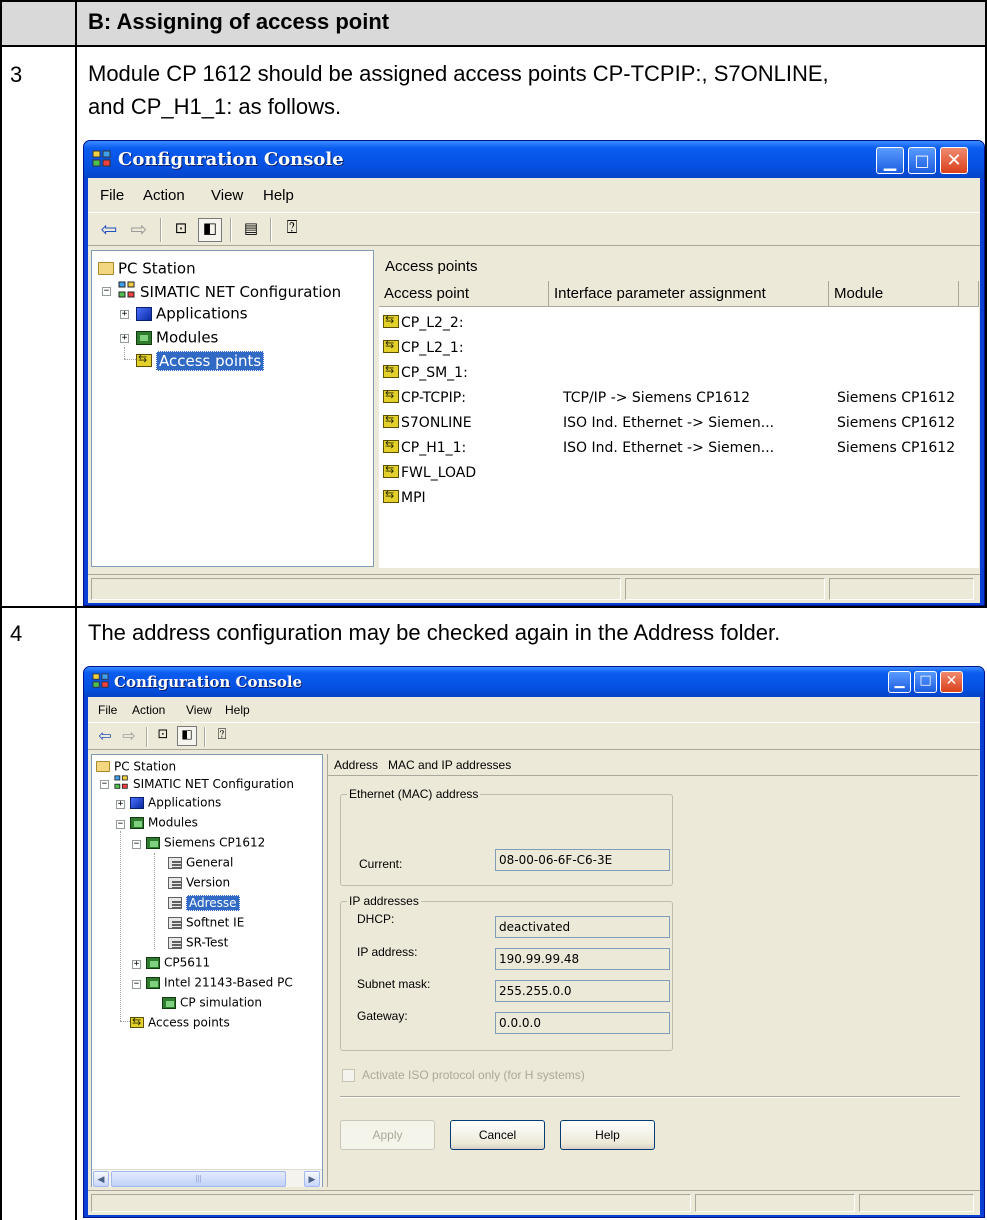  Describe the element at coordinates (178, 962) in the screenshot. I see `tree-item-cp5611: CP5611` at that location.